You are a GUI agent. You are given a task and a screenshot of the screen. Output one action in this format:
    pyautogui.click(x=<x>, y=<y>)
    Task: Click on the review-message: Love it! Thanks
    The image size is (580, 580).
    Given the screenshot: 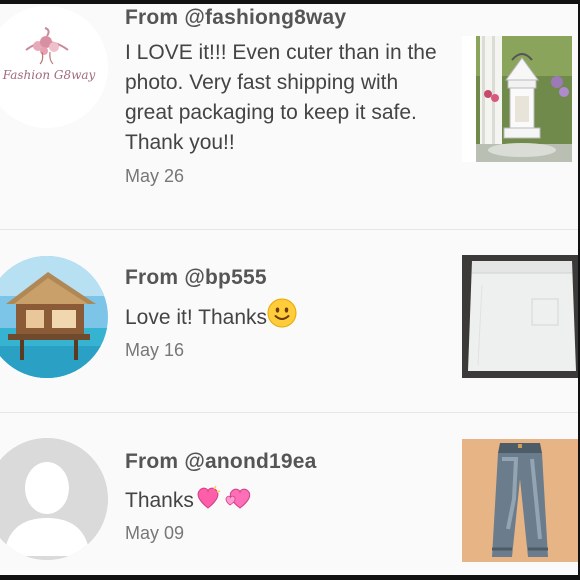 What is the action you would take?
    pyautogui.click(x=285, y=317)
    